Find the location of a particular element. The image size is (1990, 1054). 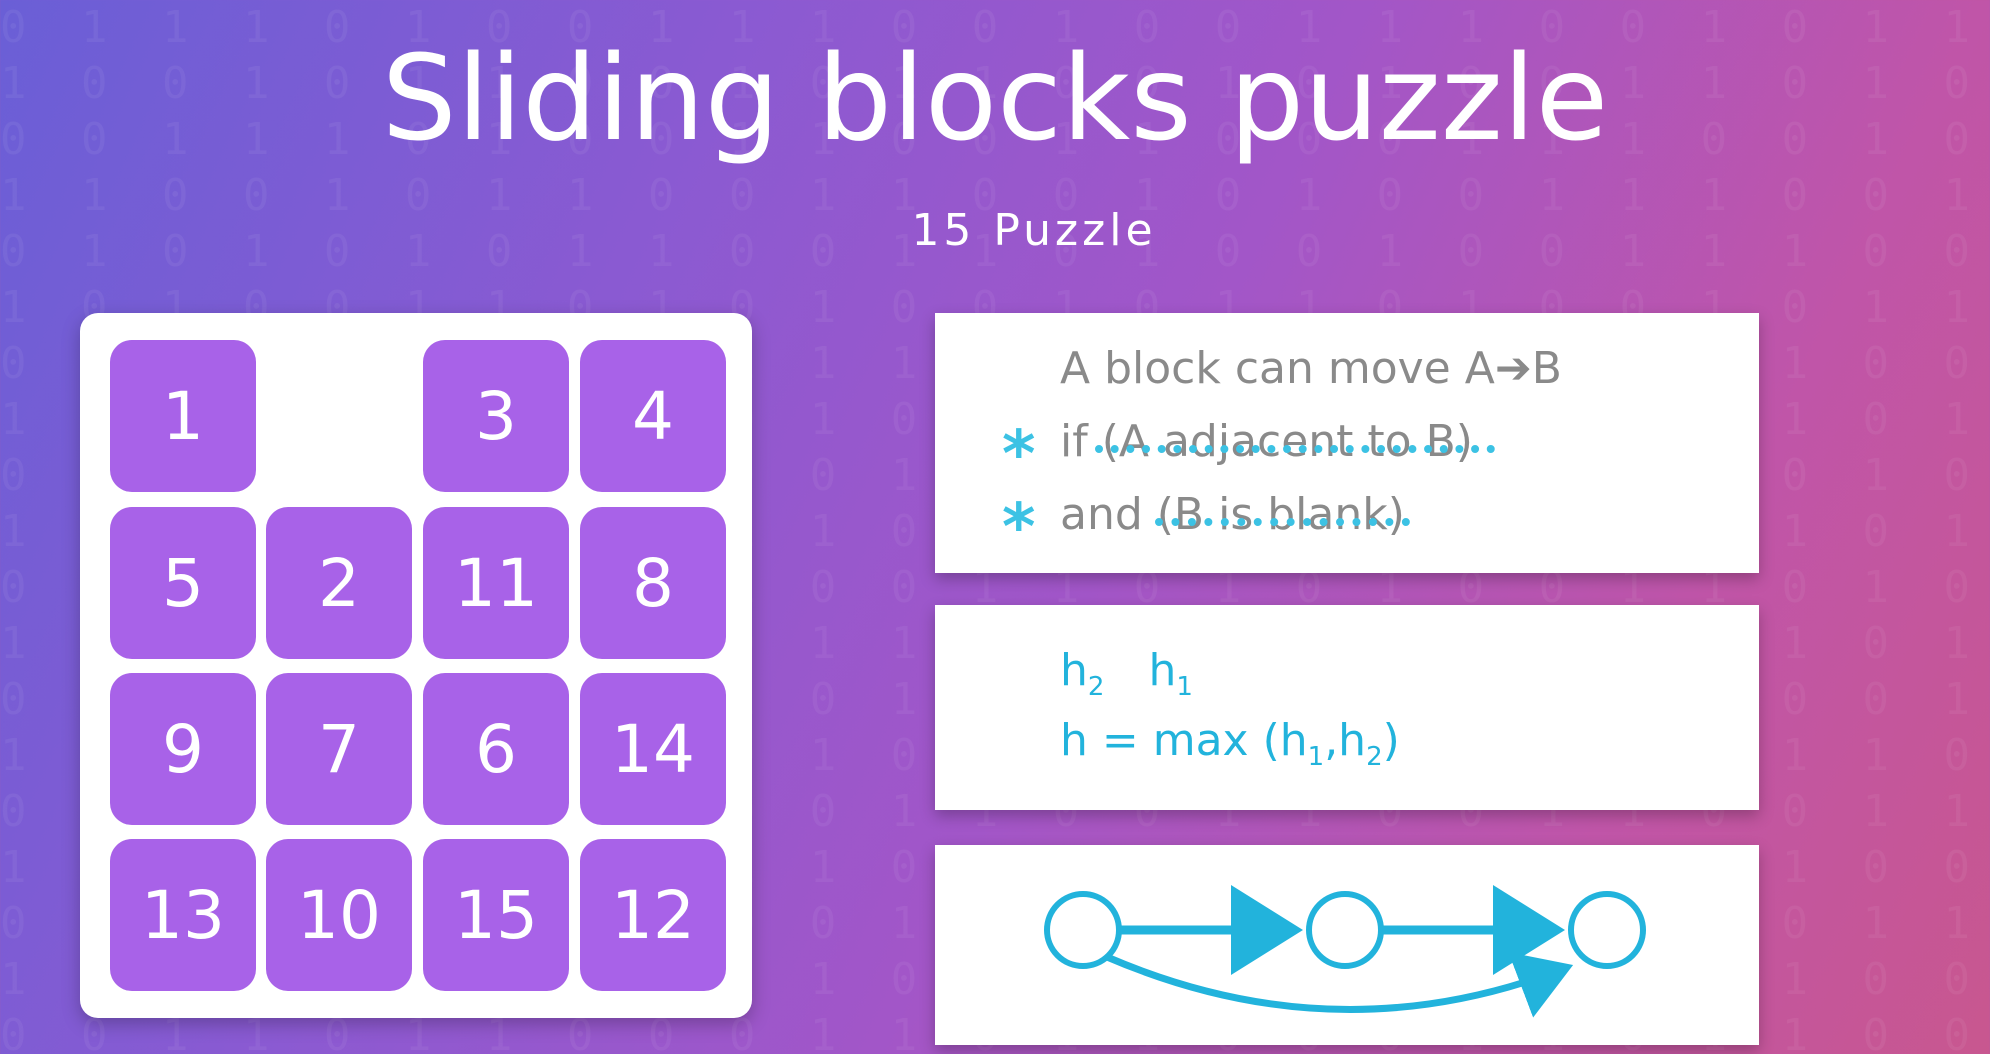

puzzle-tile: 1 is located at coordinates (183, 416).